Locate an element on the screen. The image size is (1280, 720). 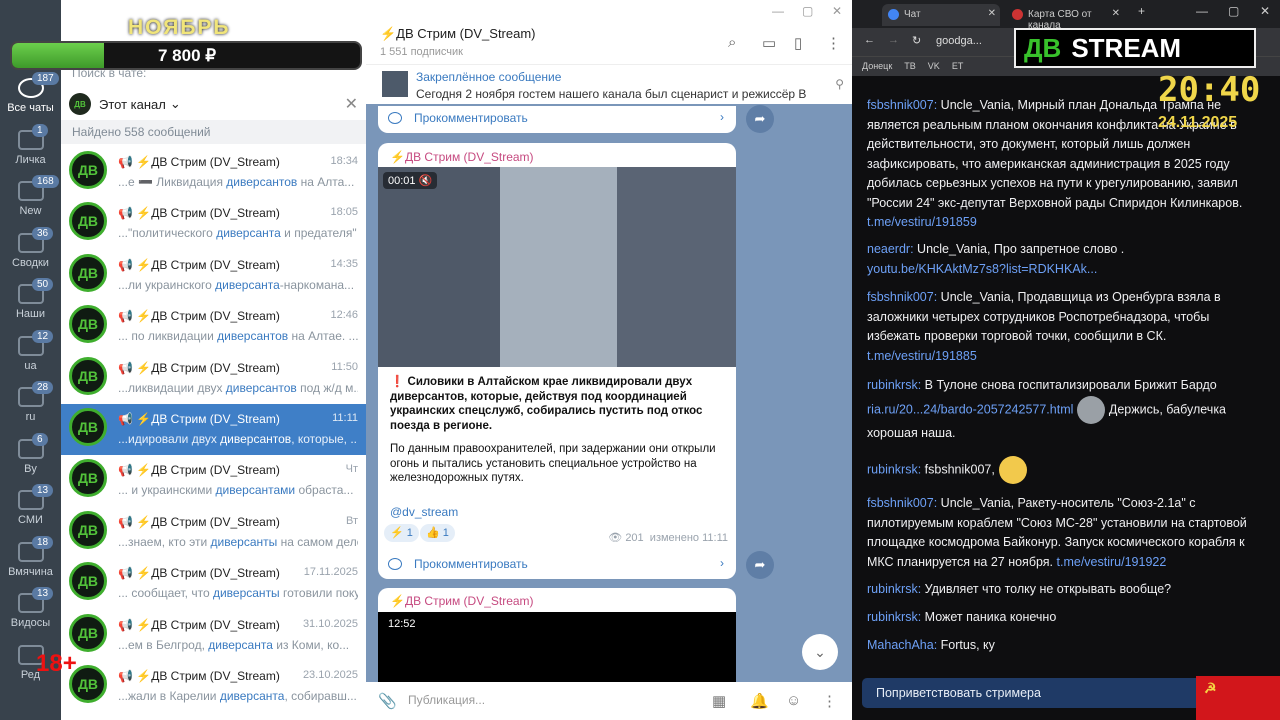
folder-tab: 6 By is located at coordinates (30, 453).